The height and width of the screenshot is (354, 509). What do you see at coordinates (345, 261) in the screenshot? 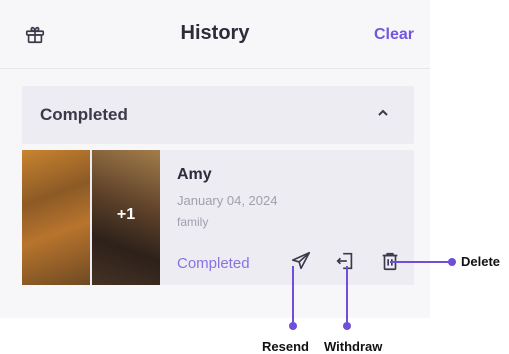
I see `withdraw-icon` at bounding box center [345, 261].